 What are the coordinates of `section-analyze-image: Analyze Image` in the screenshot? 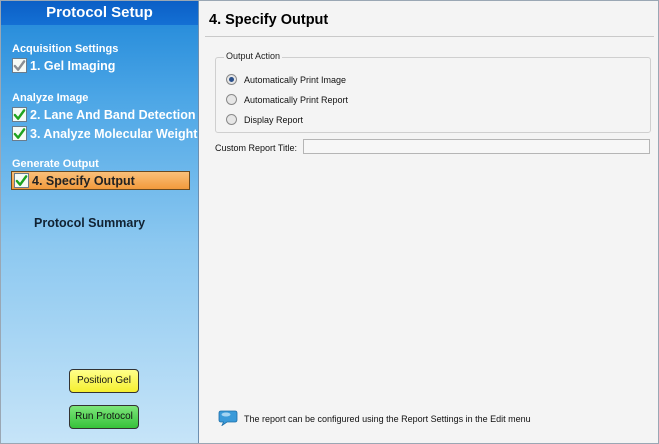 It's located at (50, 98).